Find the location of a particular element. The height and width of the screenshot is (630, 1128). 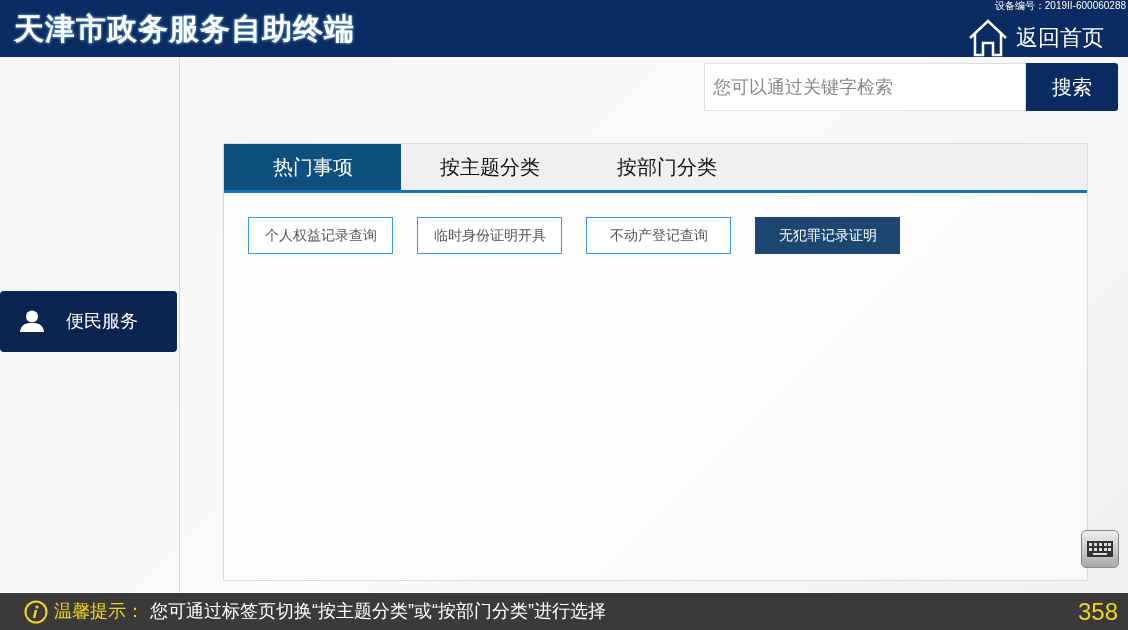

tip-text: 您可通过标签页切换“按主题分类”或“按部门分类”进行选择 is located at coordinates (378, 611).